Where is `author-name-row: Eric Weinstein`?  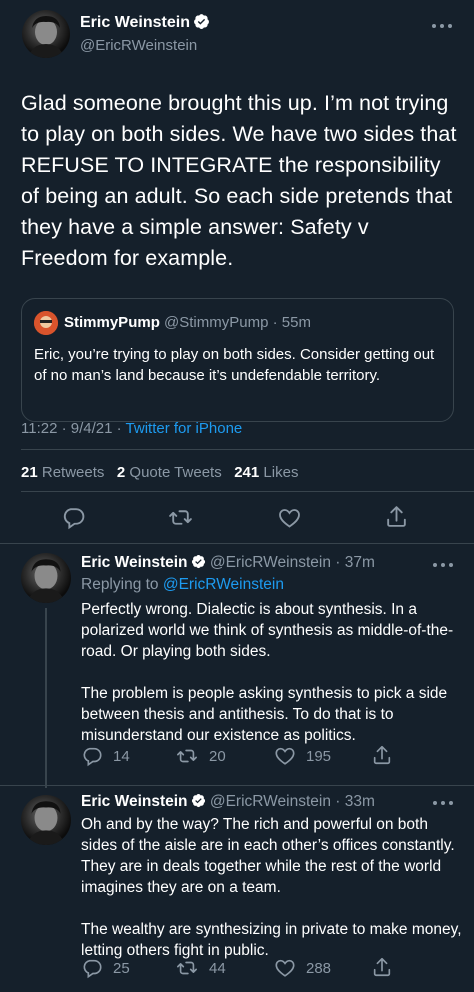 author-name-row: Eric Weinstein is located at coordinates (145, 22).